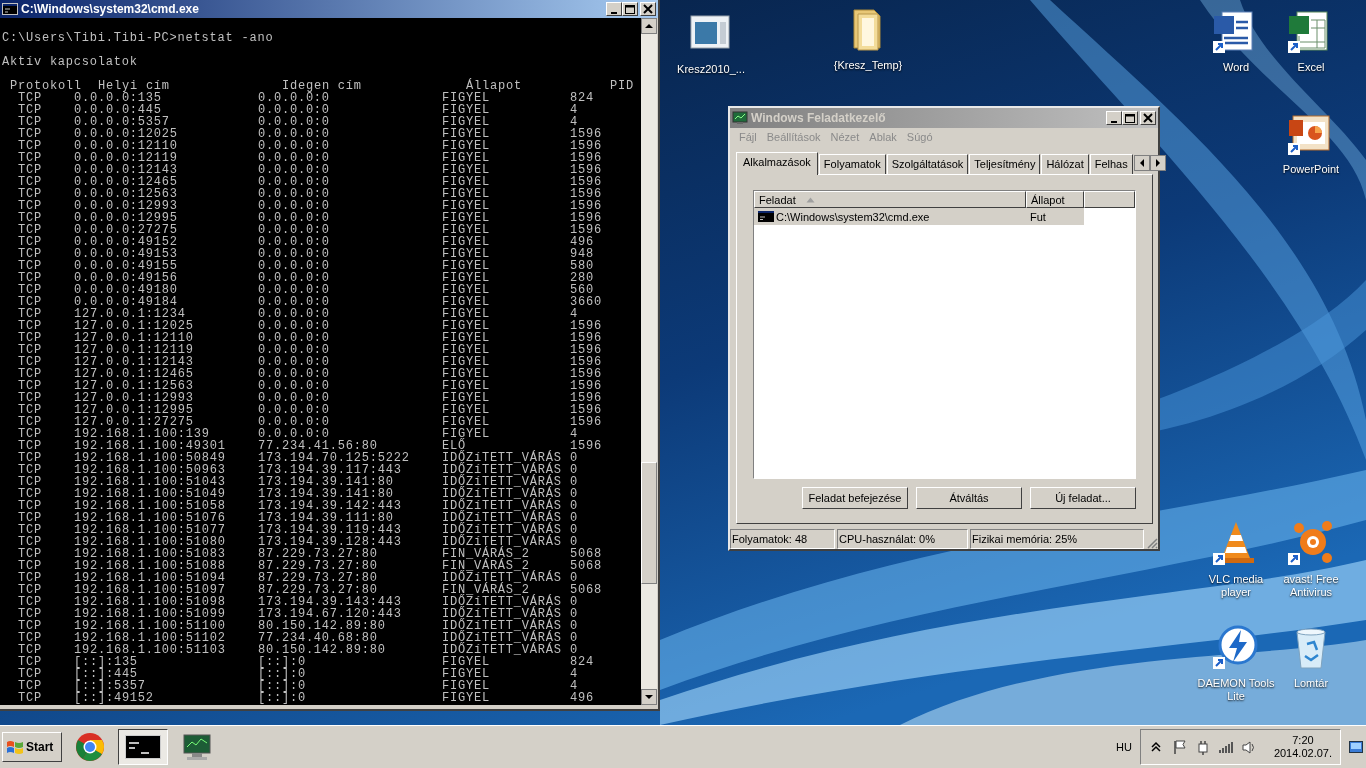  Describe the element at coordinates (1124, 747) in the screenshot. I see `language-indicator: HU` at that location.